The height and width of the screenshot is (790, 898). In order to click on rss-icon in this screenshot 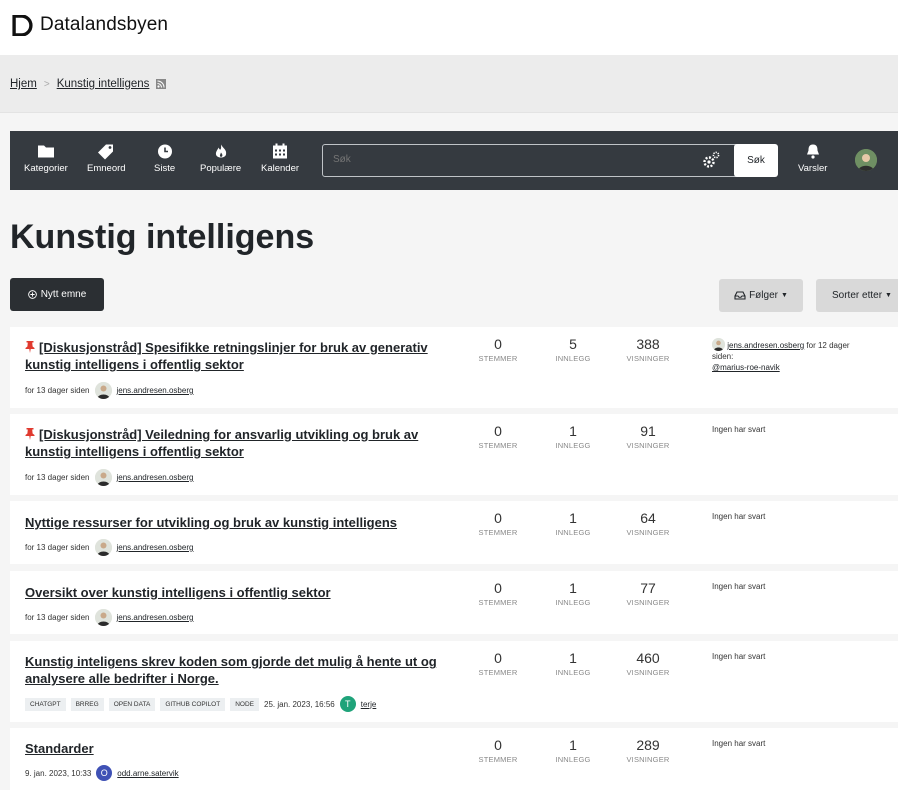, I will do `click(161, 84)`.